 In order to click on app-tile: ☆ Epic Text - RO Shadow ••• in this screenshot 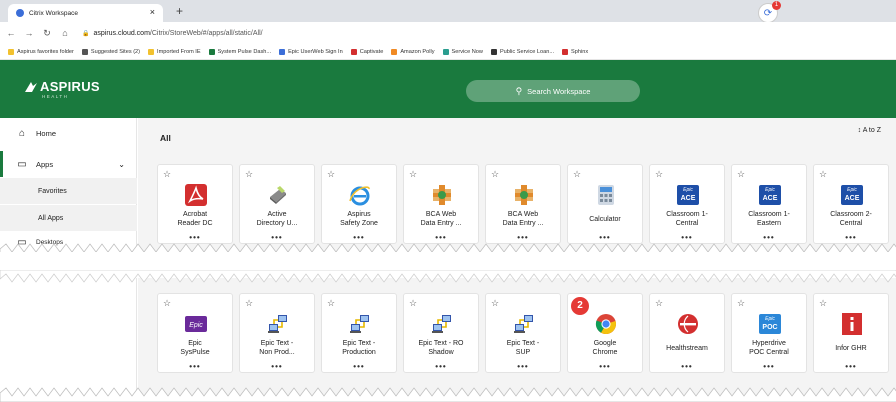, I will do `click(441, 333)`.